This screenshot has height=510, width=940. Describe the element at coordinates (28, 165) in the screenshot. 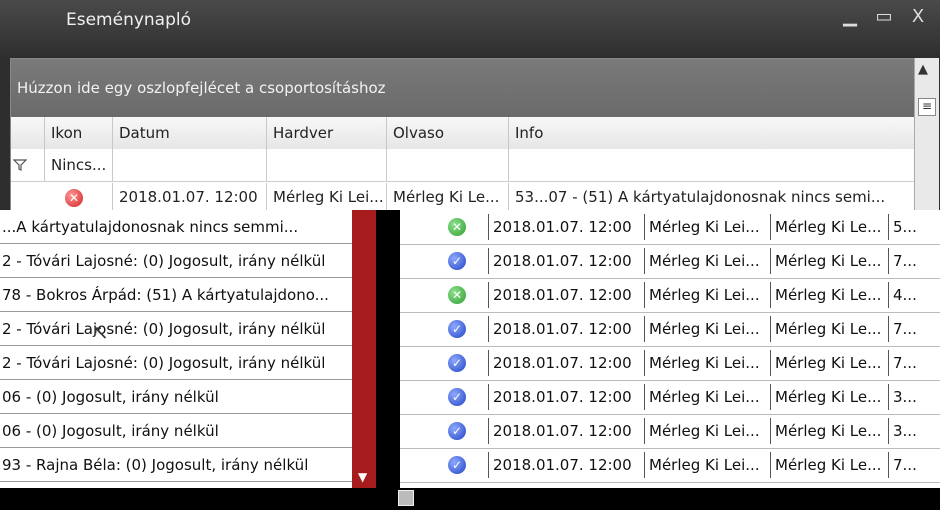

I see `funnel-icon` at that location.